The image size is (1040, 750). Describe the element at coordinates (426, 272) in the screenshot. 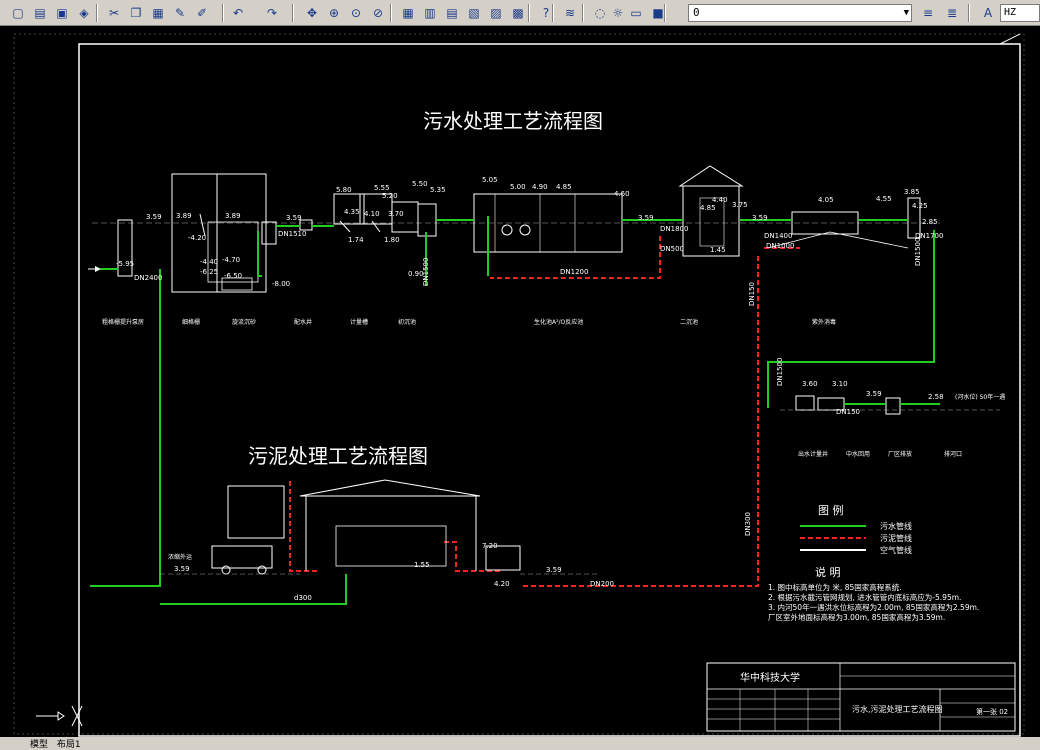

I see `pipe-label: DN1500` at that location.